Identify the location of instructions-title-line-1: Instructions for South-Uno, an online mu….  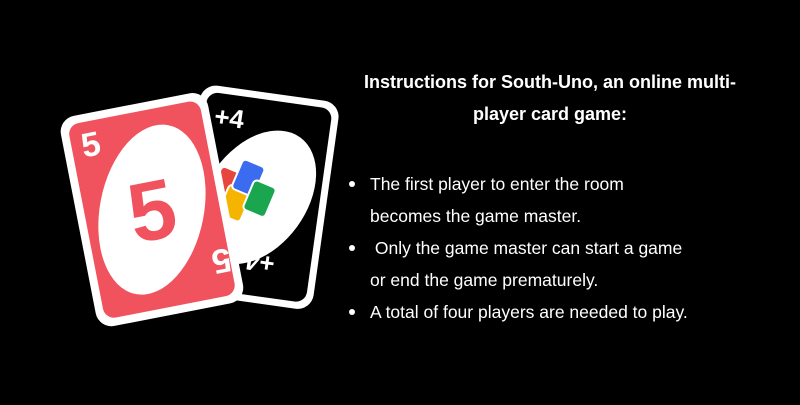
(550, 82).